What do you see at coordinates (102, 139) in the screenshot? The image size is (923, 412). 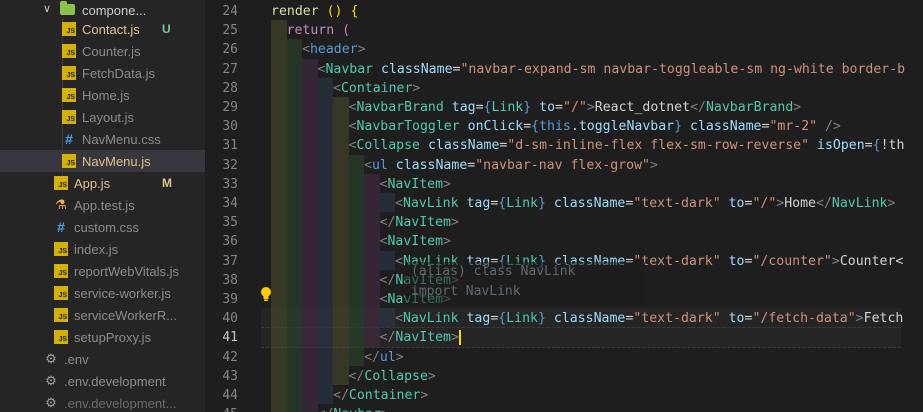 I see `file-item: # NavMenu.css` at bounding box center [102, 139].